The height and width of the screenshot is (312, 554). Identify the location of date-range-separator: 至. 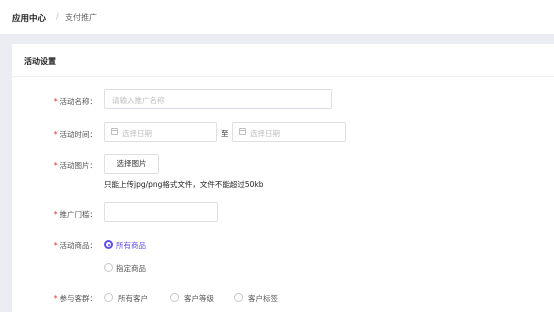
(225, 133).